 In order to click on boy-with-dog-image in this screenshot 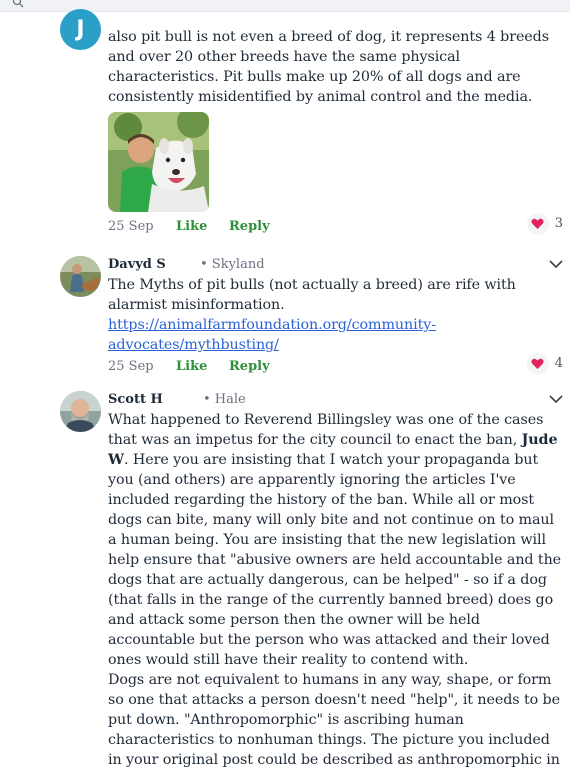, I will do `click(158, 162)`.